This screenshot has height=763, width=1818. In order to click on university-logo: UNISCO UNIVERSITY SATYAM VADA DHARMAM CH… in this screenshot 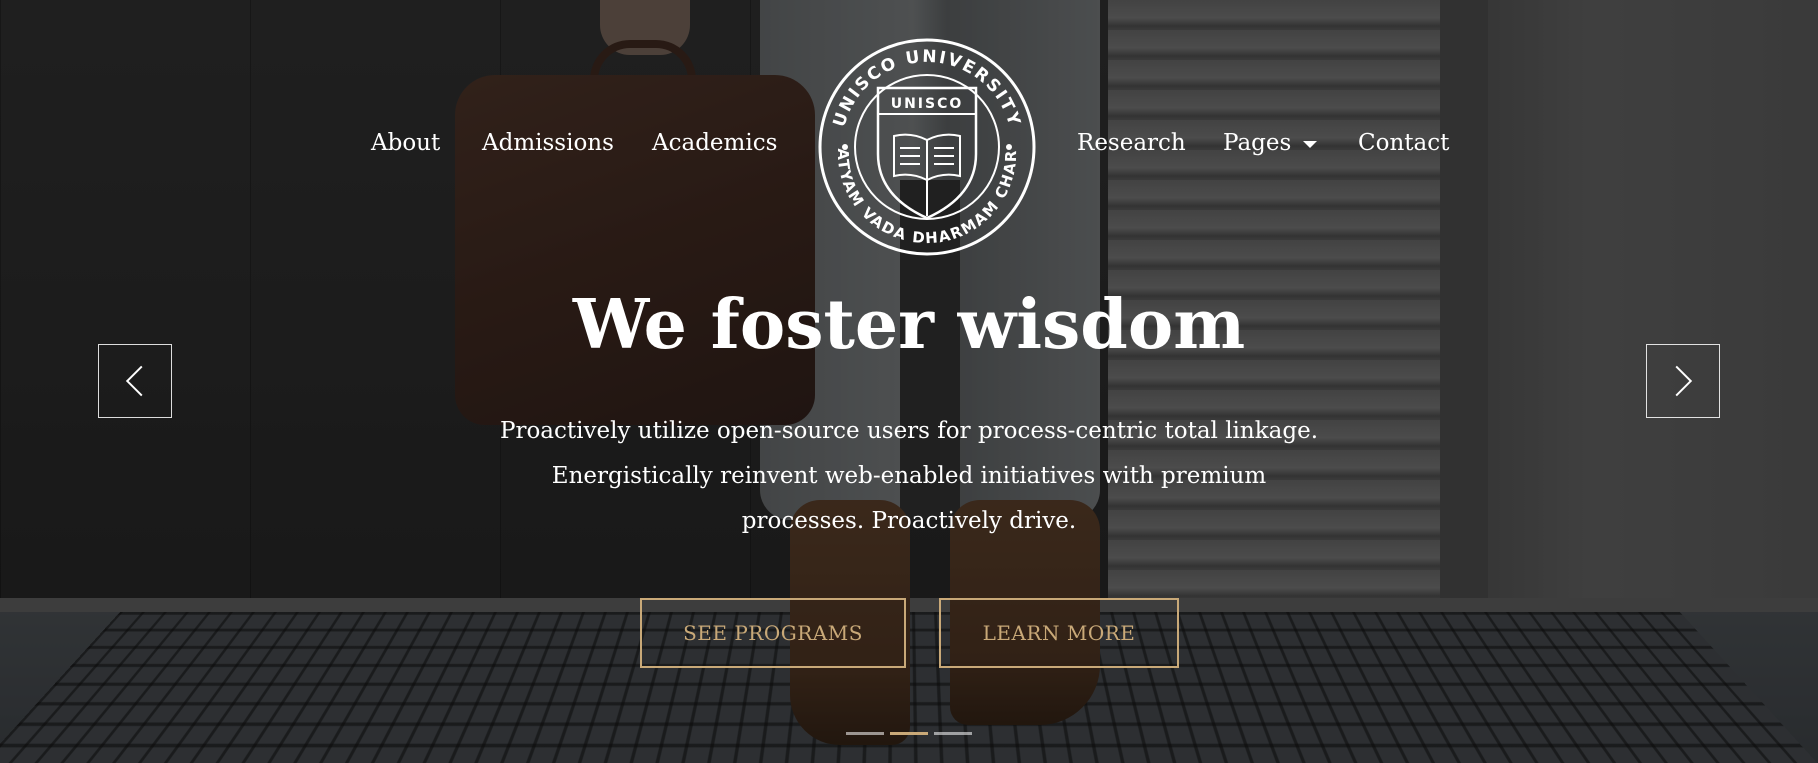, I will do `click(927, 147)`.